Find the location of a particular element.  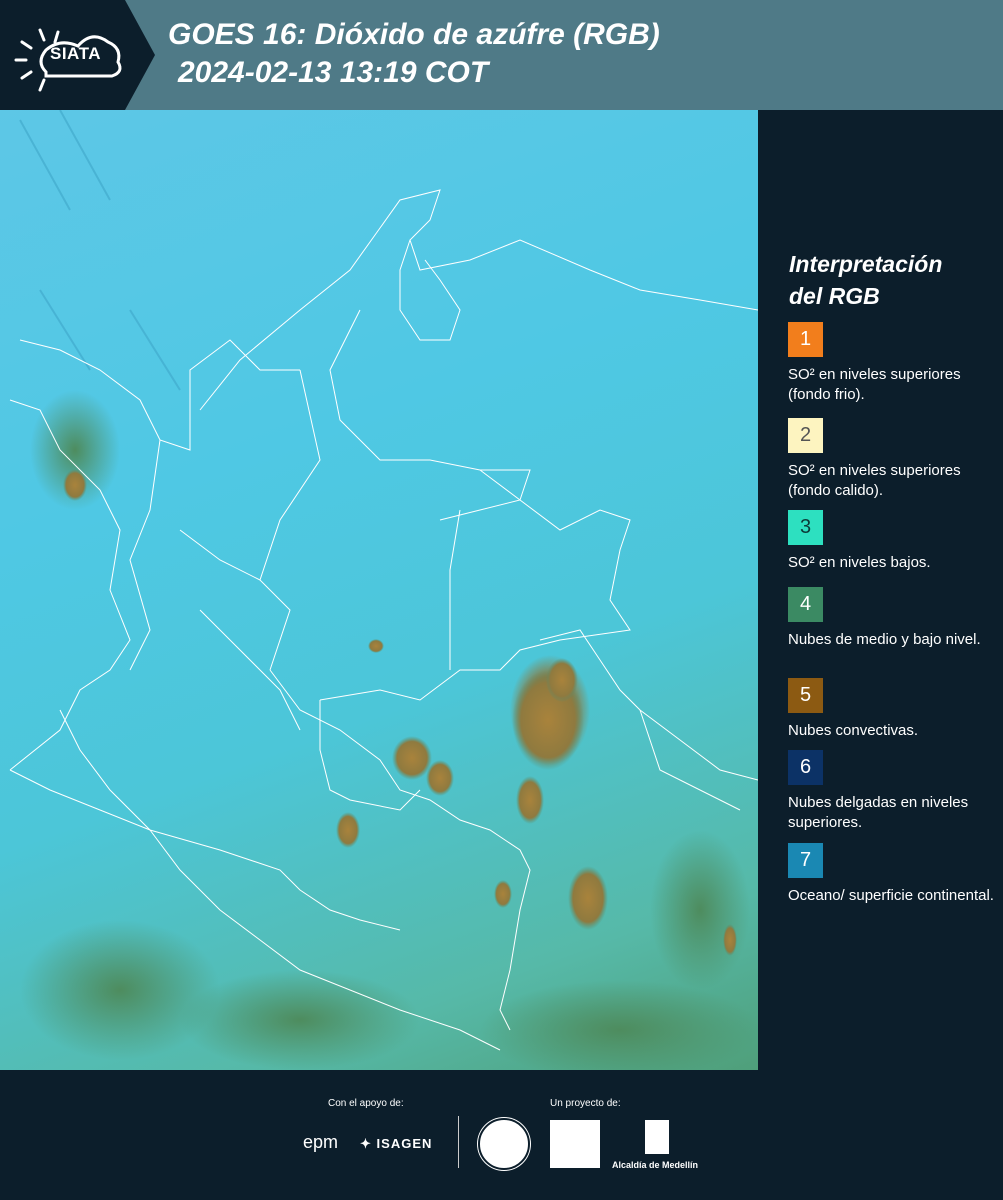

project-label: Un proyecto de: is located at coordinates (585, 1103).